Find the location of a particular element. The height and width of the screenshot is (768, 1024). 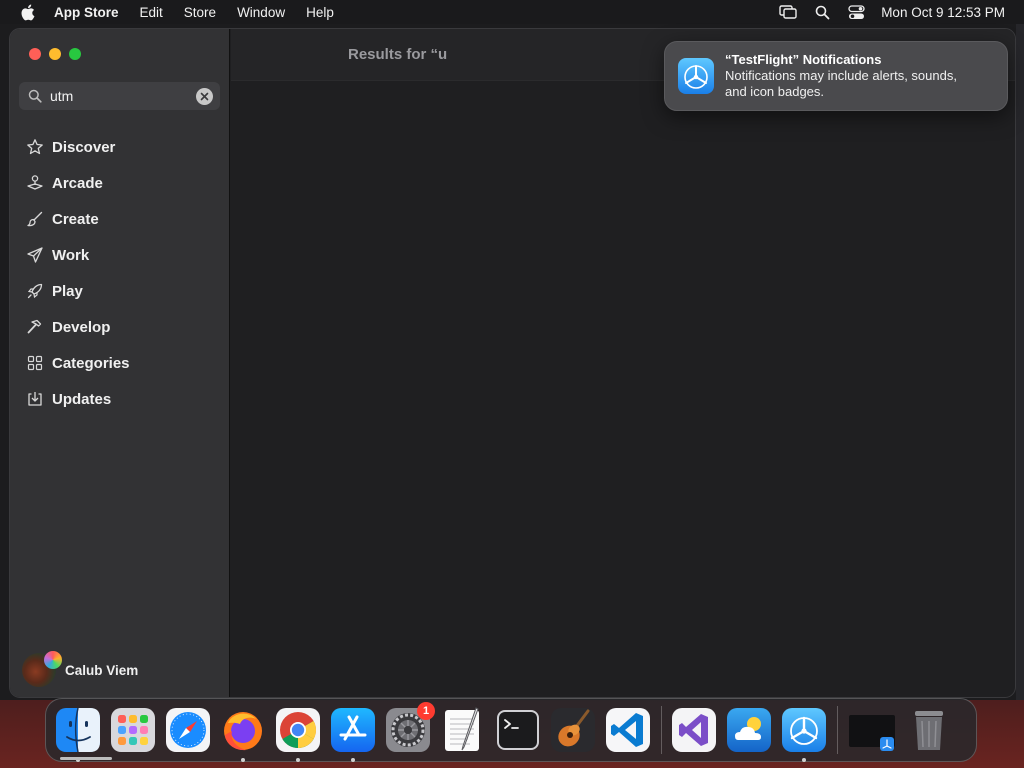

spotlight-search-icon is located at coordinates (822, 12).